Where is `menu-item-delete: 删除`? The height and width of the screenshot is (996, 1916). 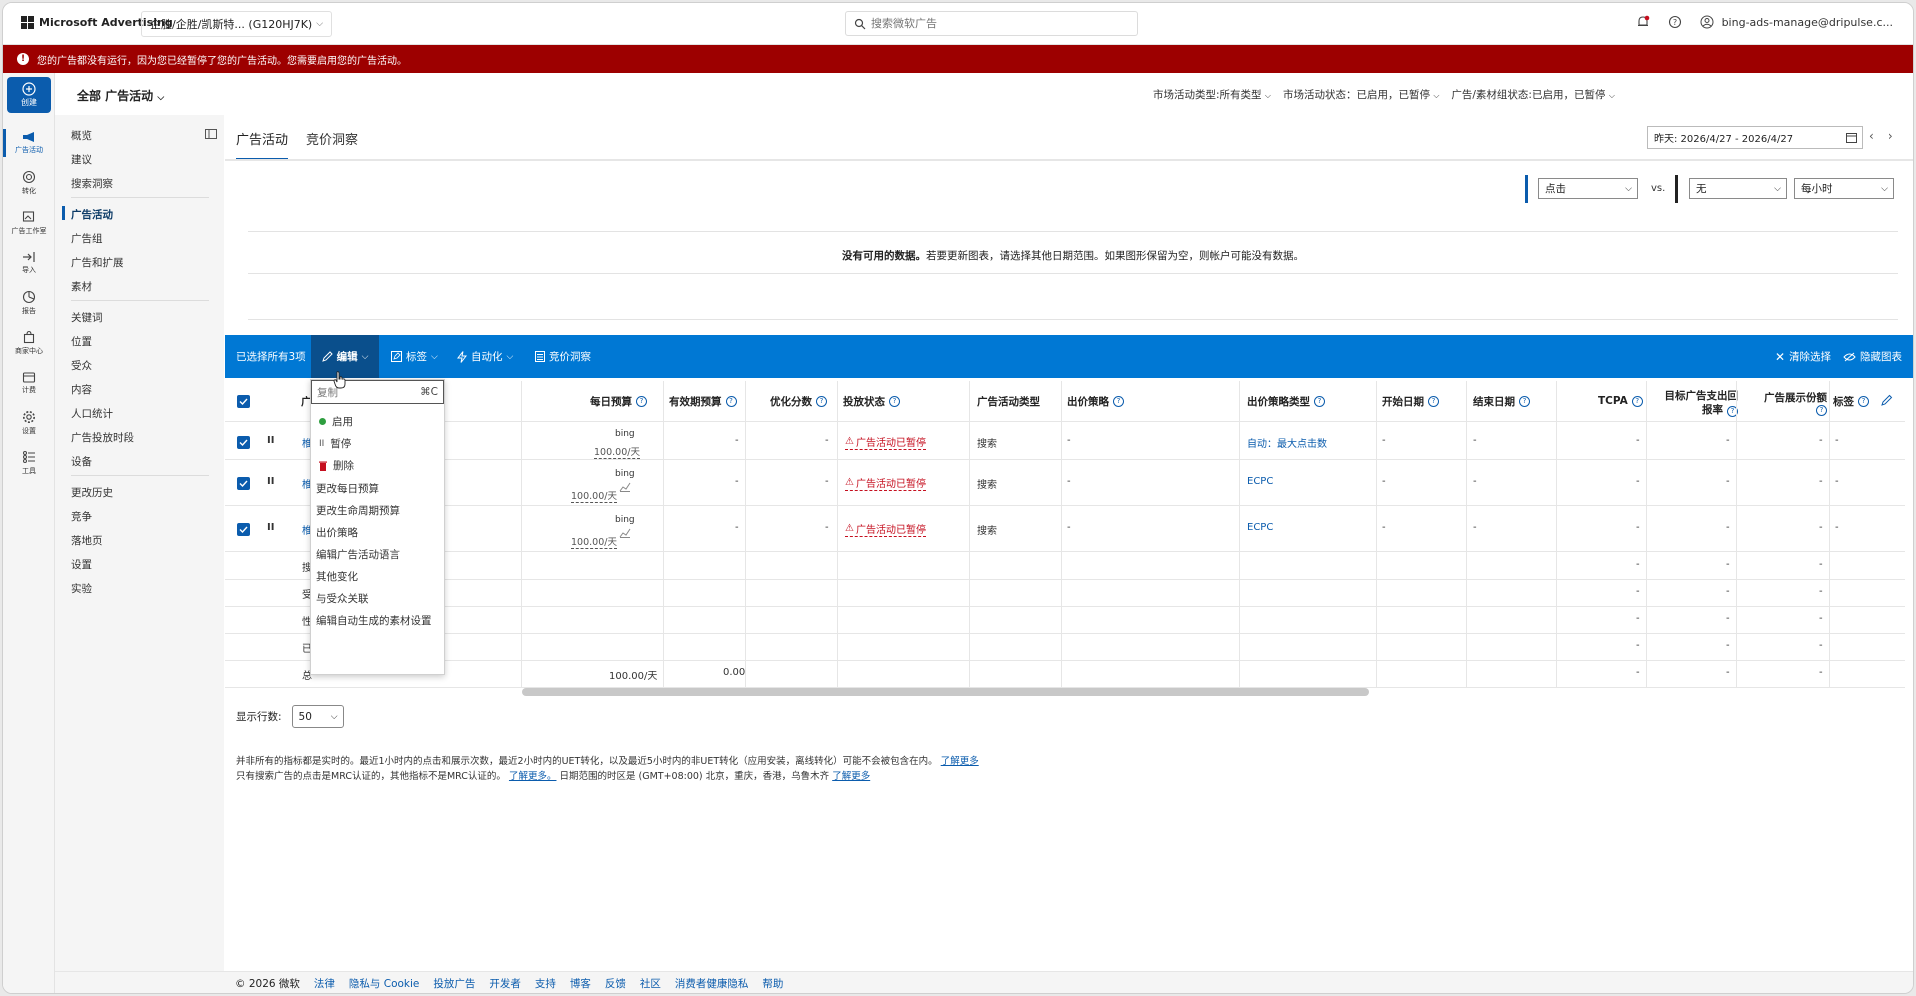 menu-item-delete: 删除 is located at coordinates (336, 465).